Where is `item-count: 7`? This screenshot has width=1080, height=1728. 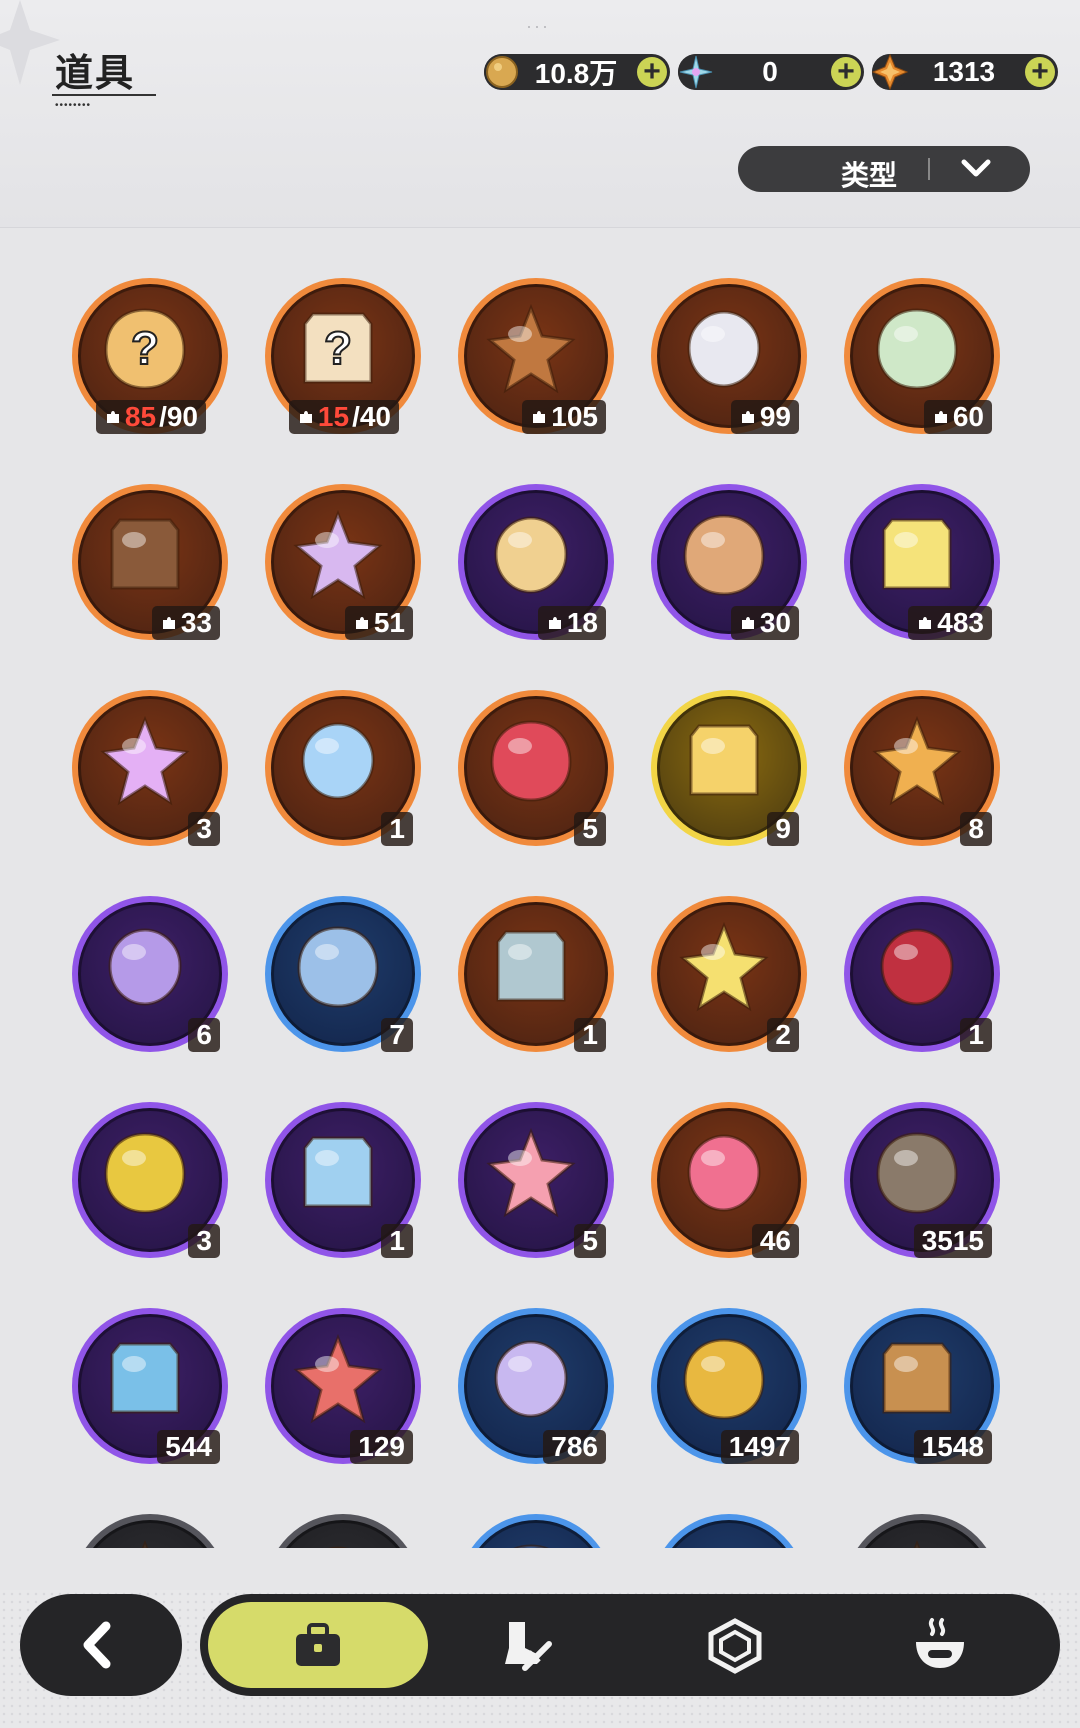
item-count: 7 is located at coordinates (397, 1034).